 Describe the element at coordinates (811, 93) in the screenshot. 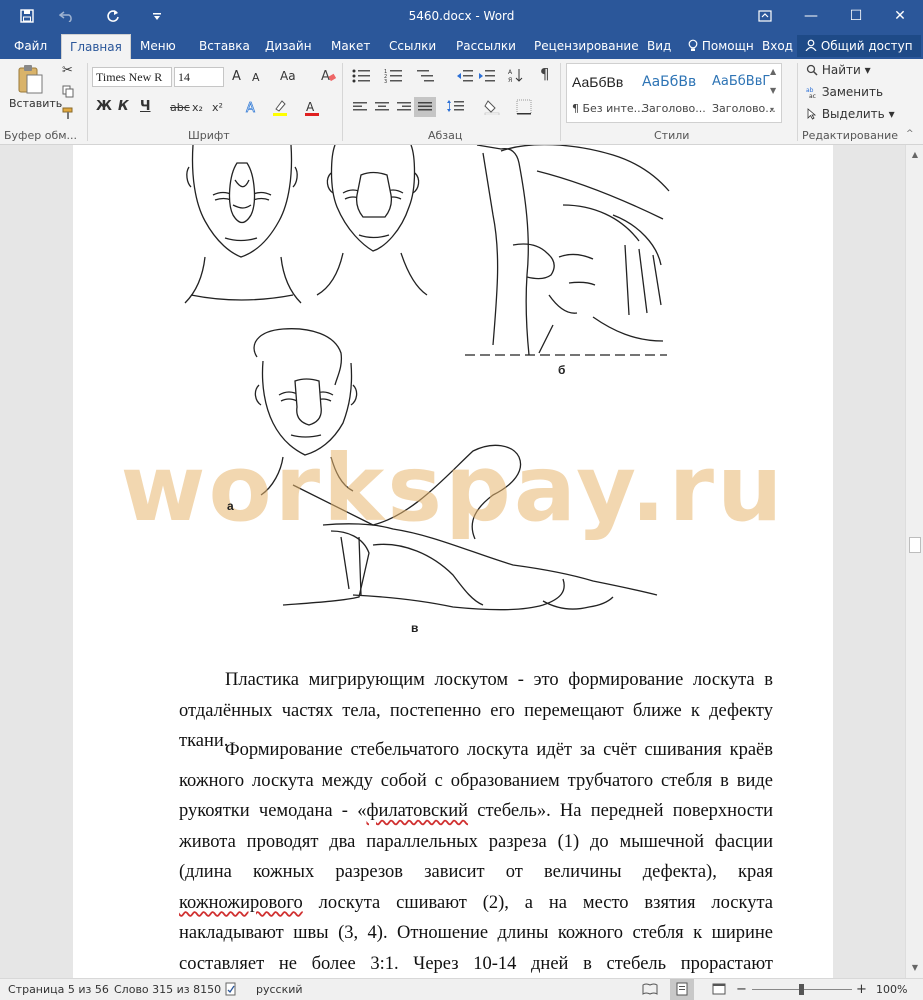

I see `replace-icon: abac` at that location.